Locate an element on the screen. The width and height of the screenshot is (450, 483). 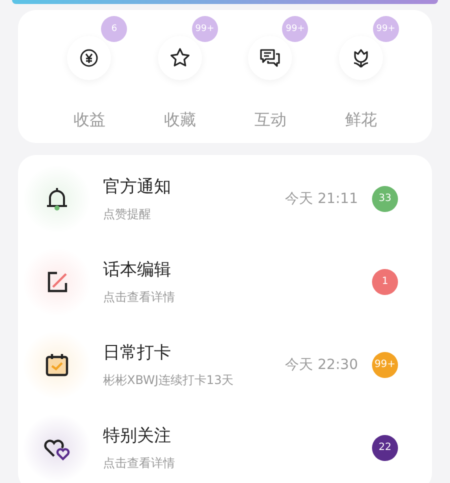
bell-icon is located at coordinates (57, 199).